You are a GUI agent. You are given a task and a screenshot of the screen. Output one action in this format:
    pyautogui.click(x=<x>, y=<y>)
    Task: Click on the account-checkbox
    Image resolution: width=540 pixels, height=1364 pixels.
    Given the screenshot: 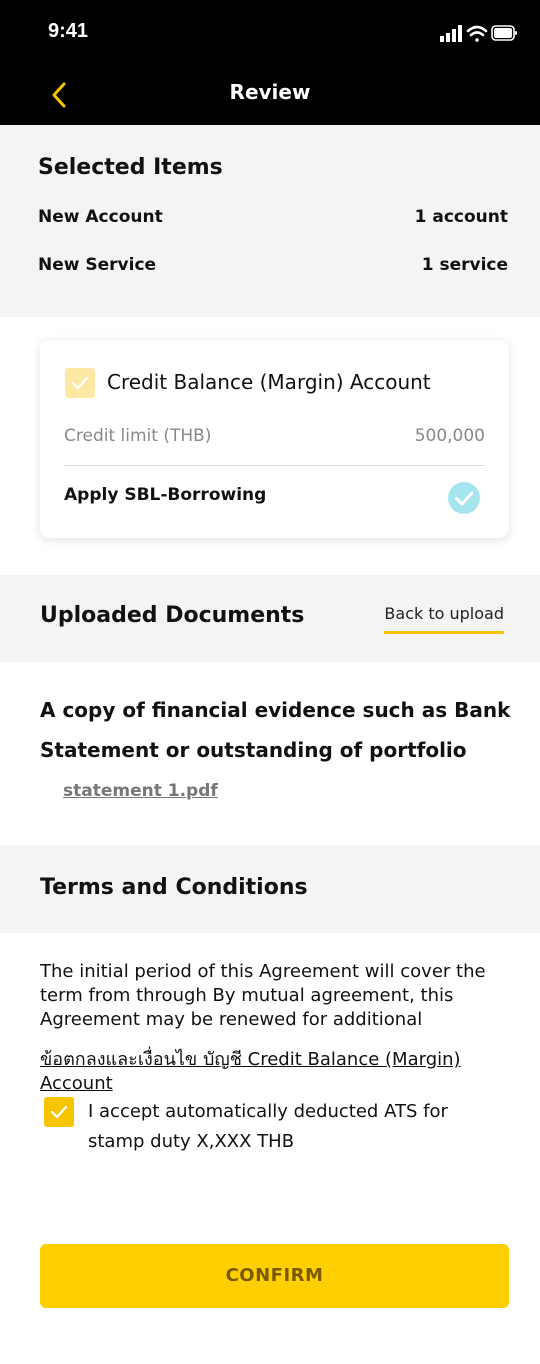 What is the action you would take?
    pyautogui.click(x=80, y=383)
    